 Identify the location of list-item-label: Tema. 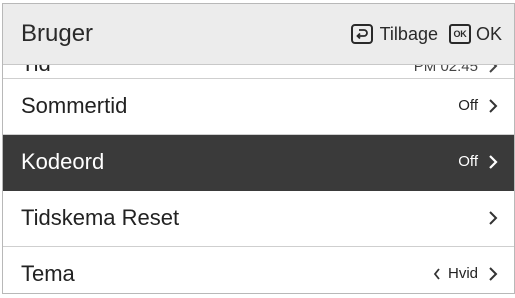
(48, 273).